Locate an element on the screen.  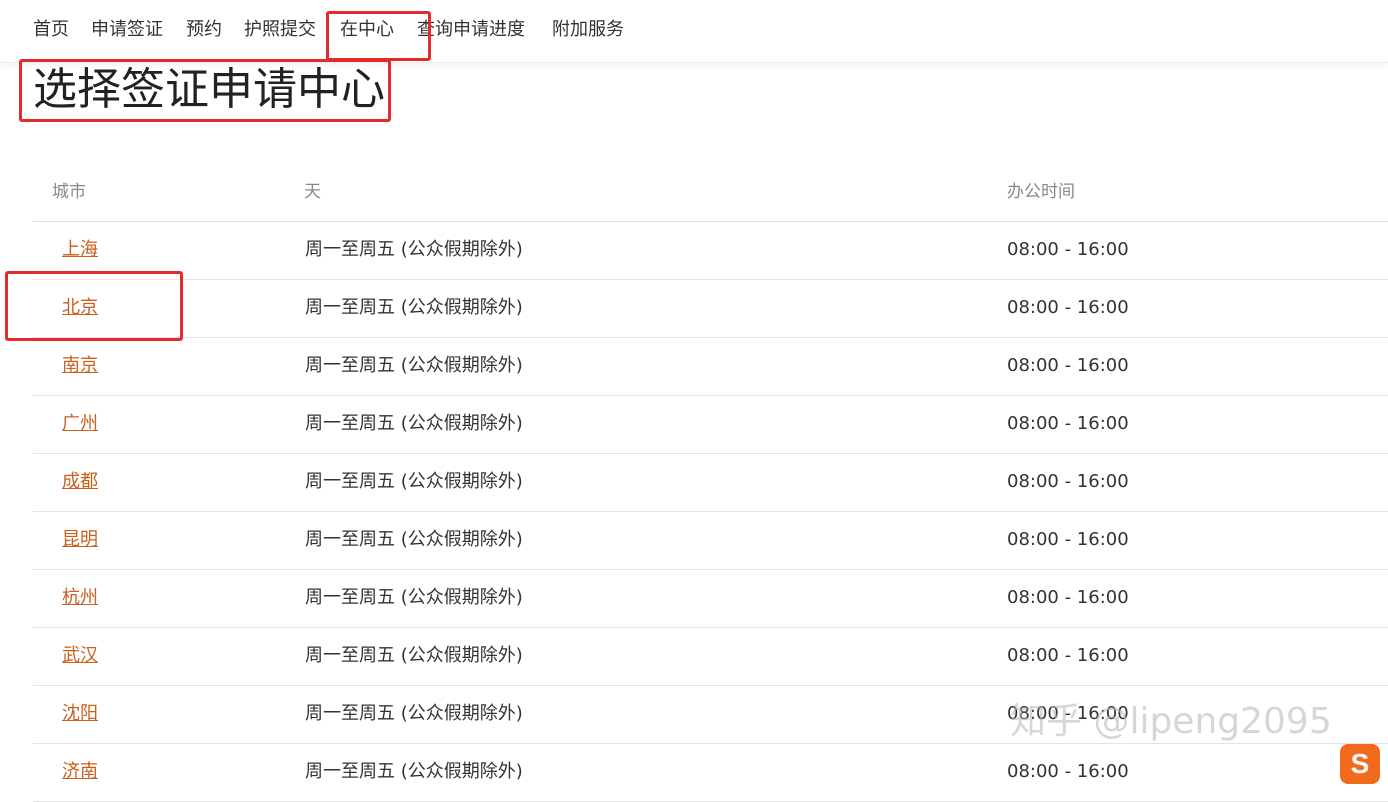
nav-home: 首页 is located at coordinates (51, 30).